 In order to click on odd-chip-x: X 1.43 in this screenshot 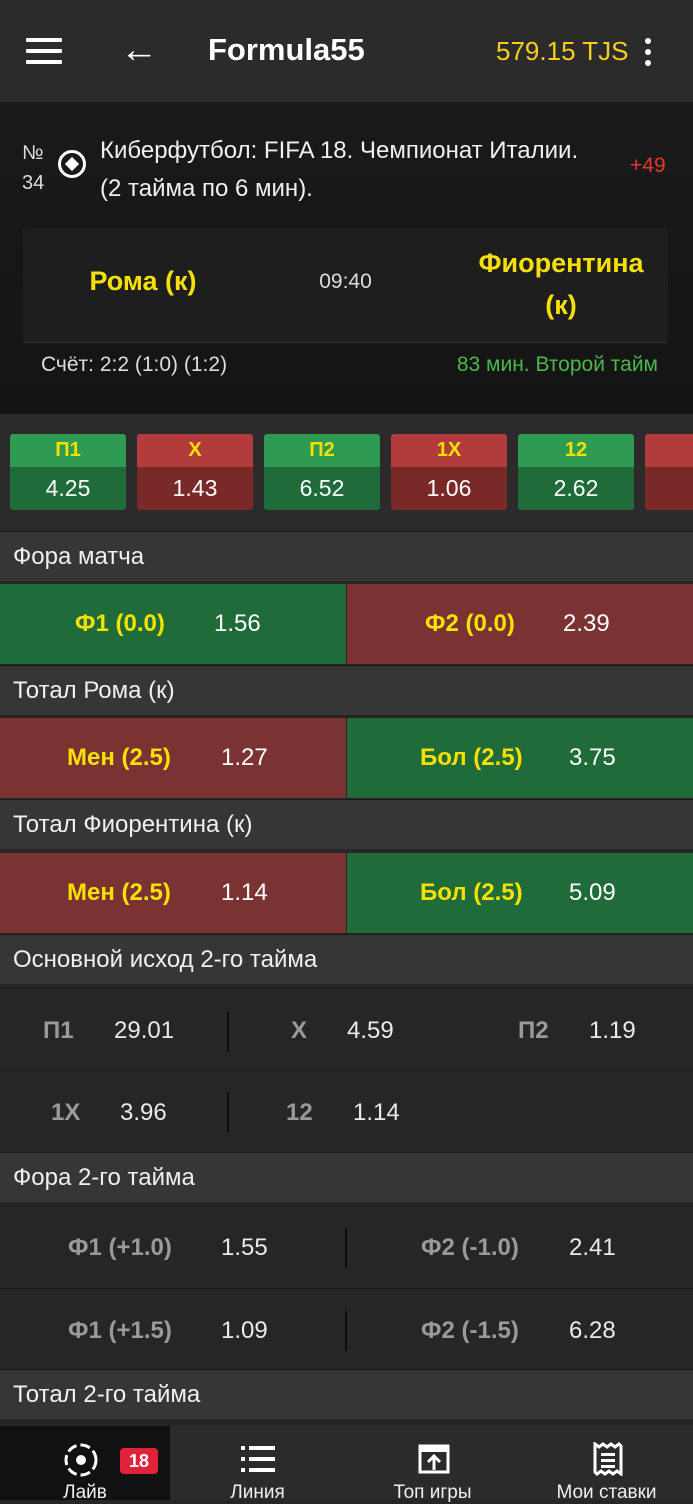, I will do `click(195, 472)`.